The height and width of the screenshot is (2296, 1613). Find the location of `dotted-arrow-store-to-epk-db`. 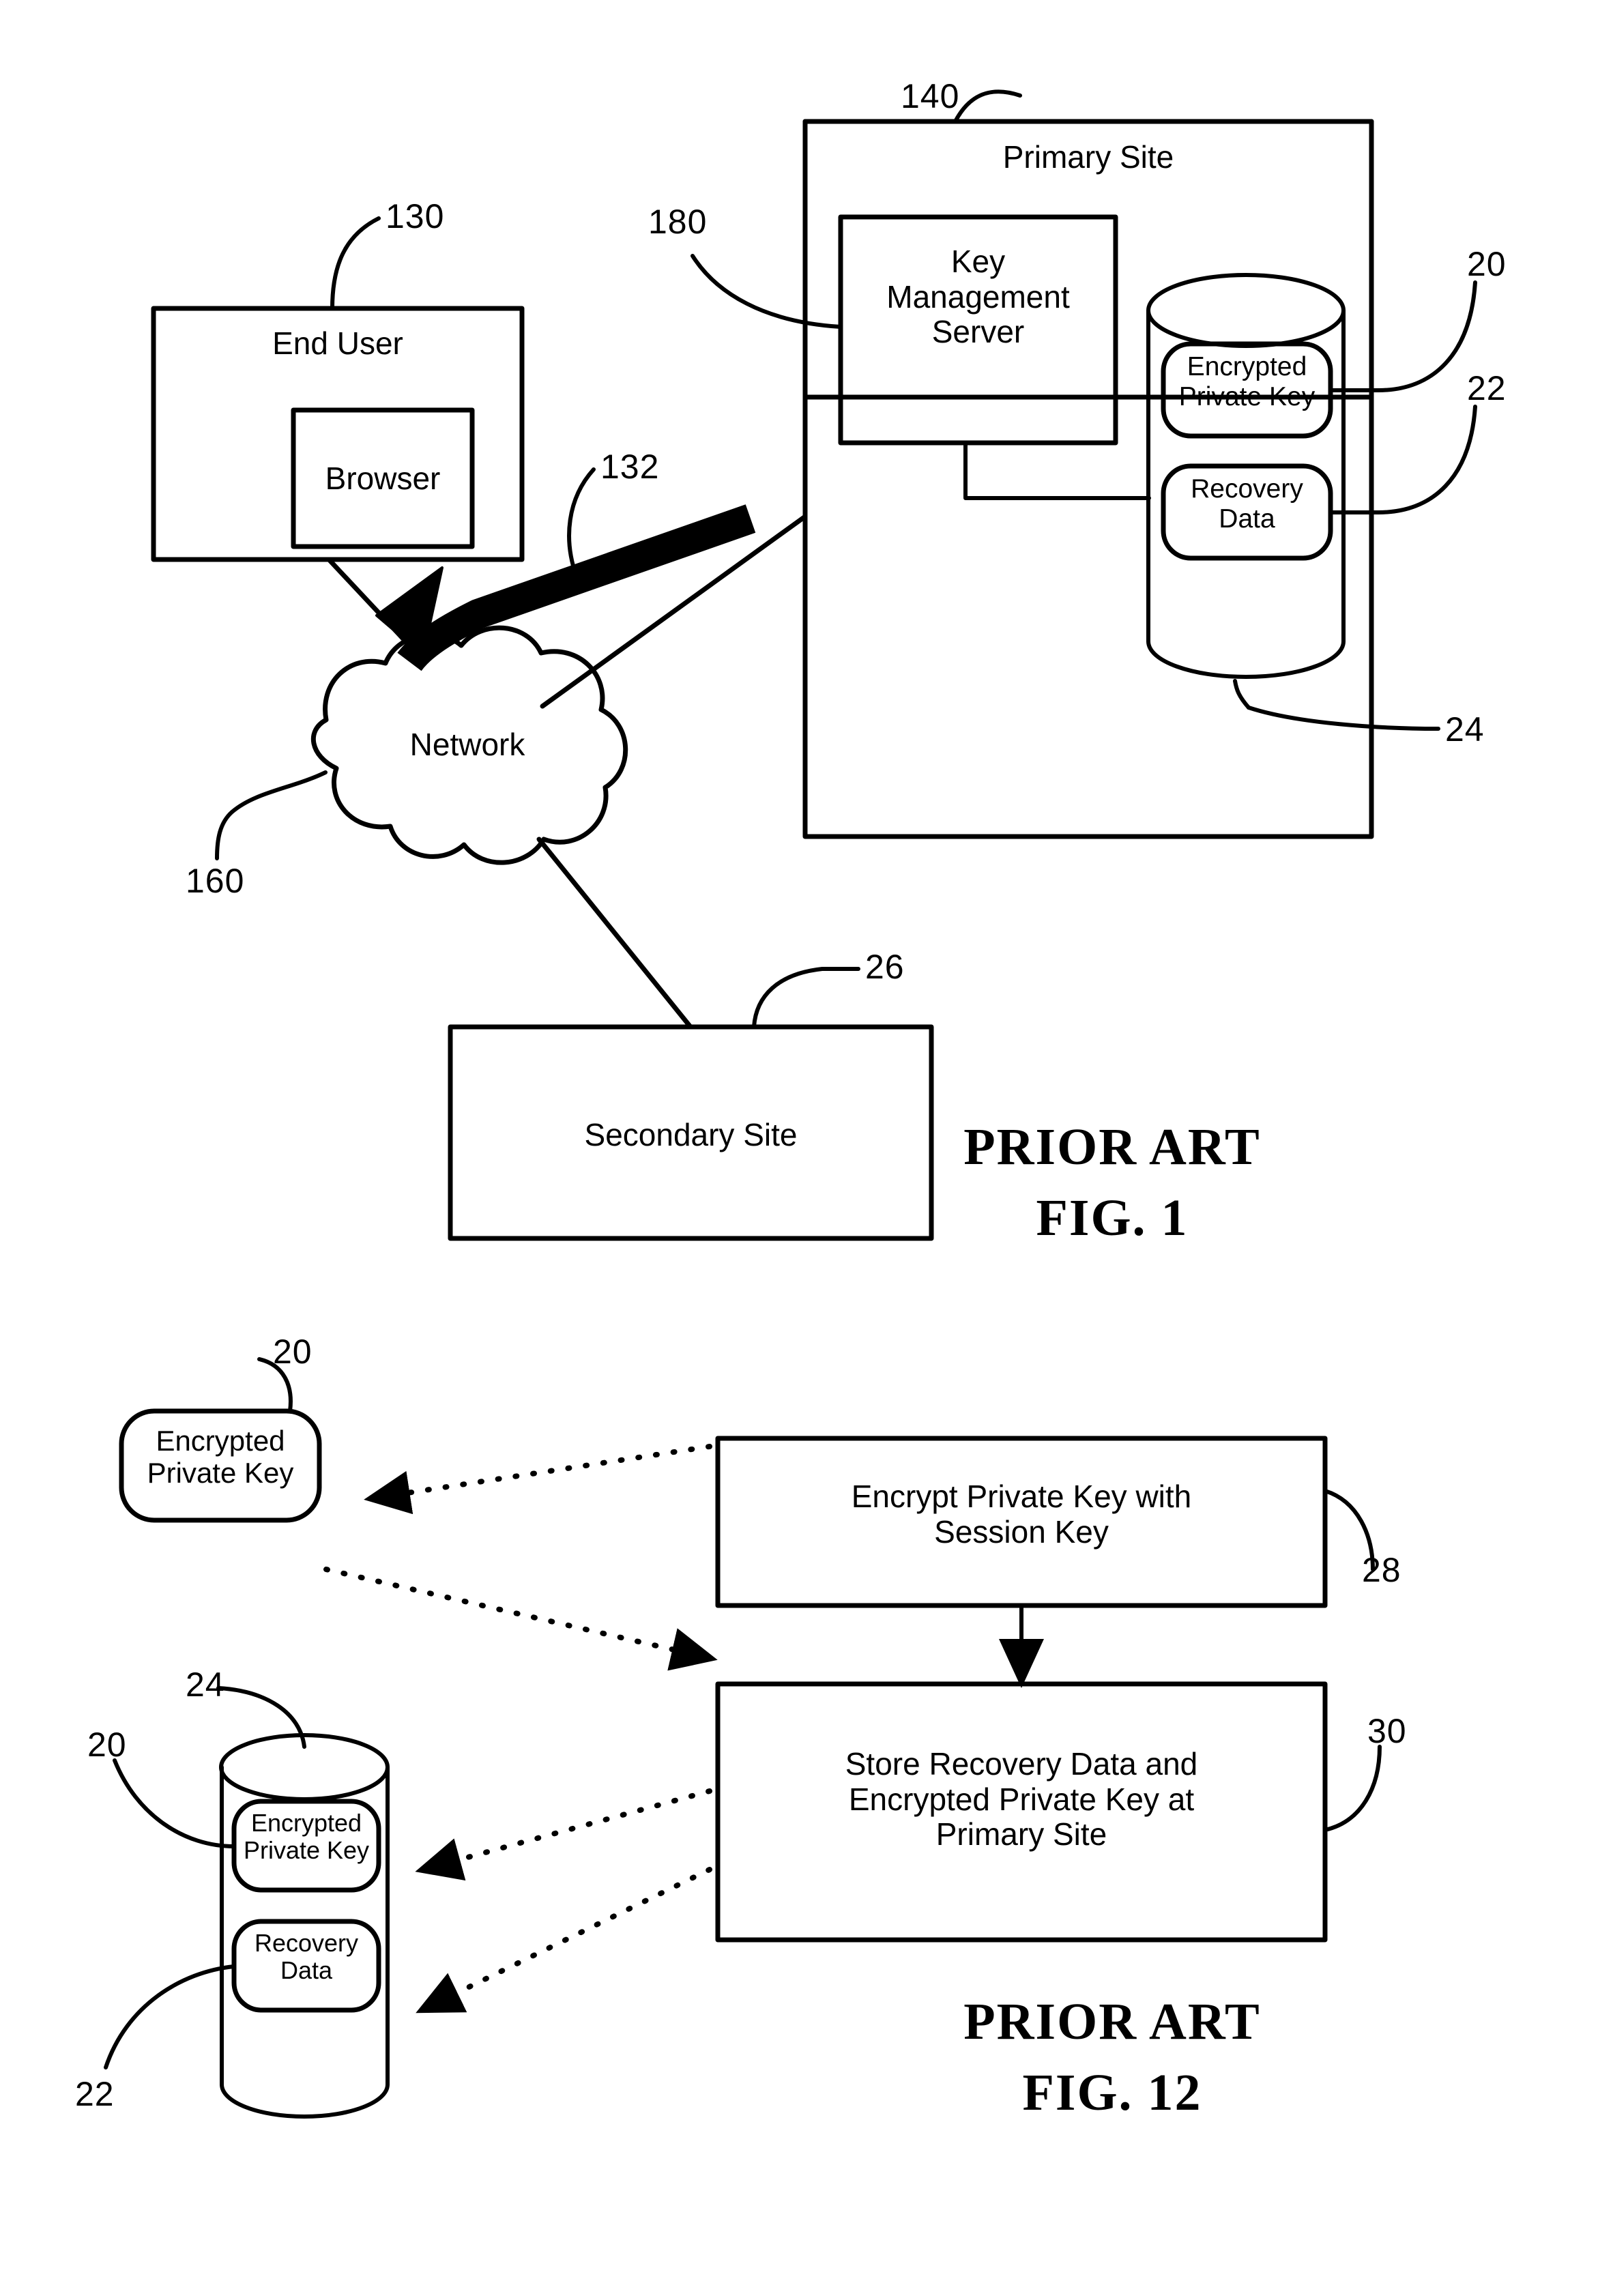

dotted-arrow-store-to-epk-db is located at coordinates (563, 1834).